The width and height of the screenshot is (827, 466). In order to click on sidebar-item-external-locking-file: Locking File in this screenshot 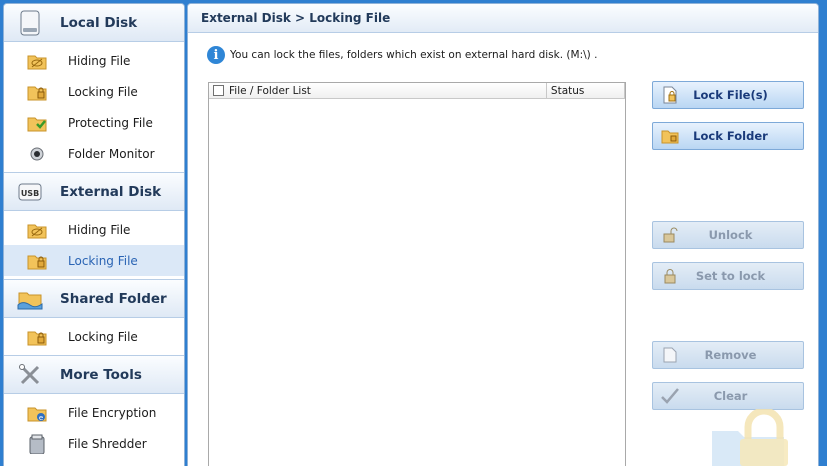, I will do `click(94, 260)`.